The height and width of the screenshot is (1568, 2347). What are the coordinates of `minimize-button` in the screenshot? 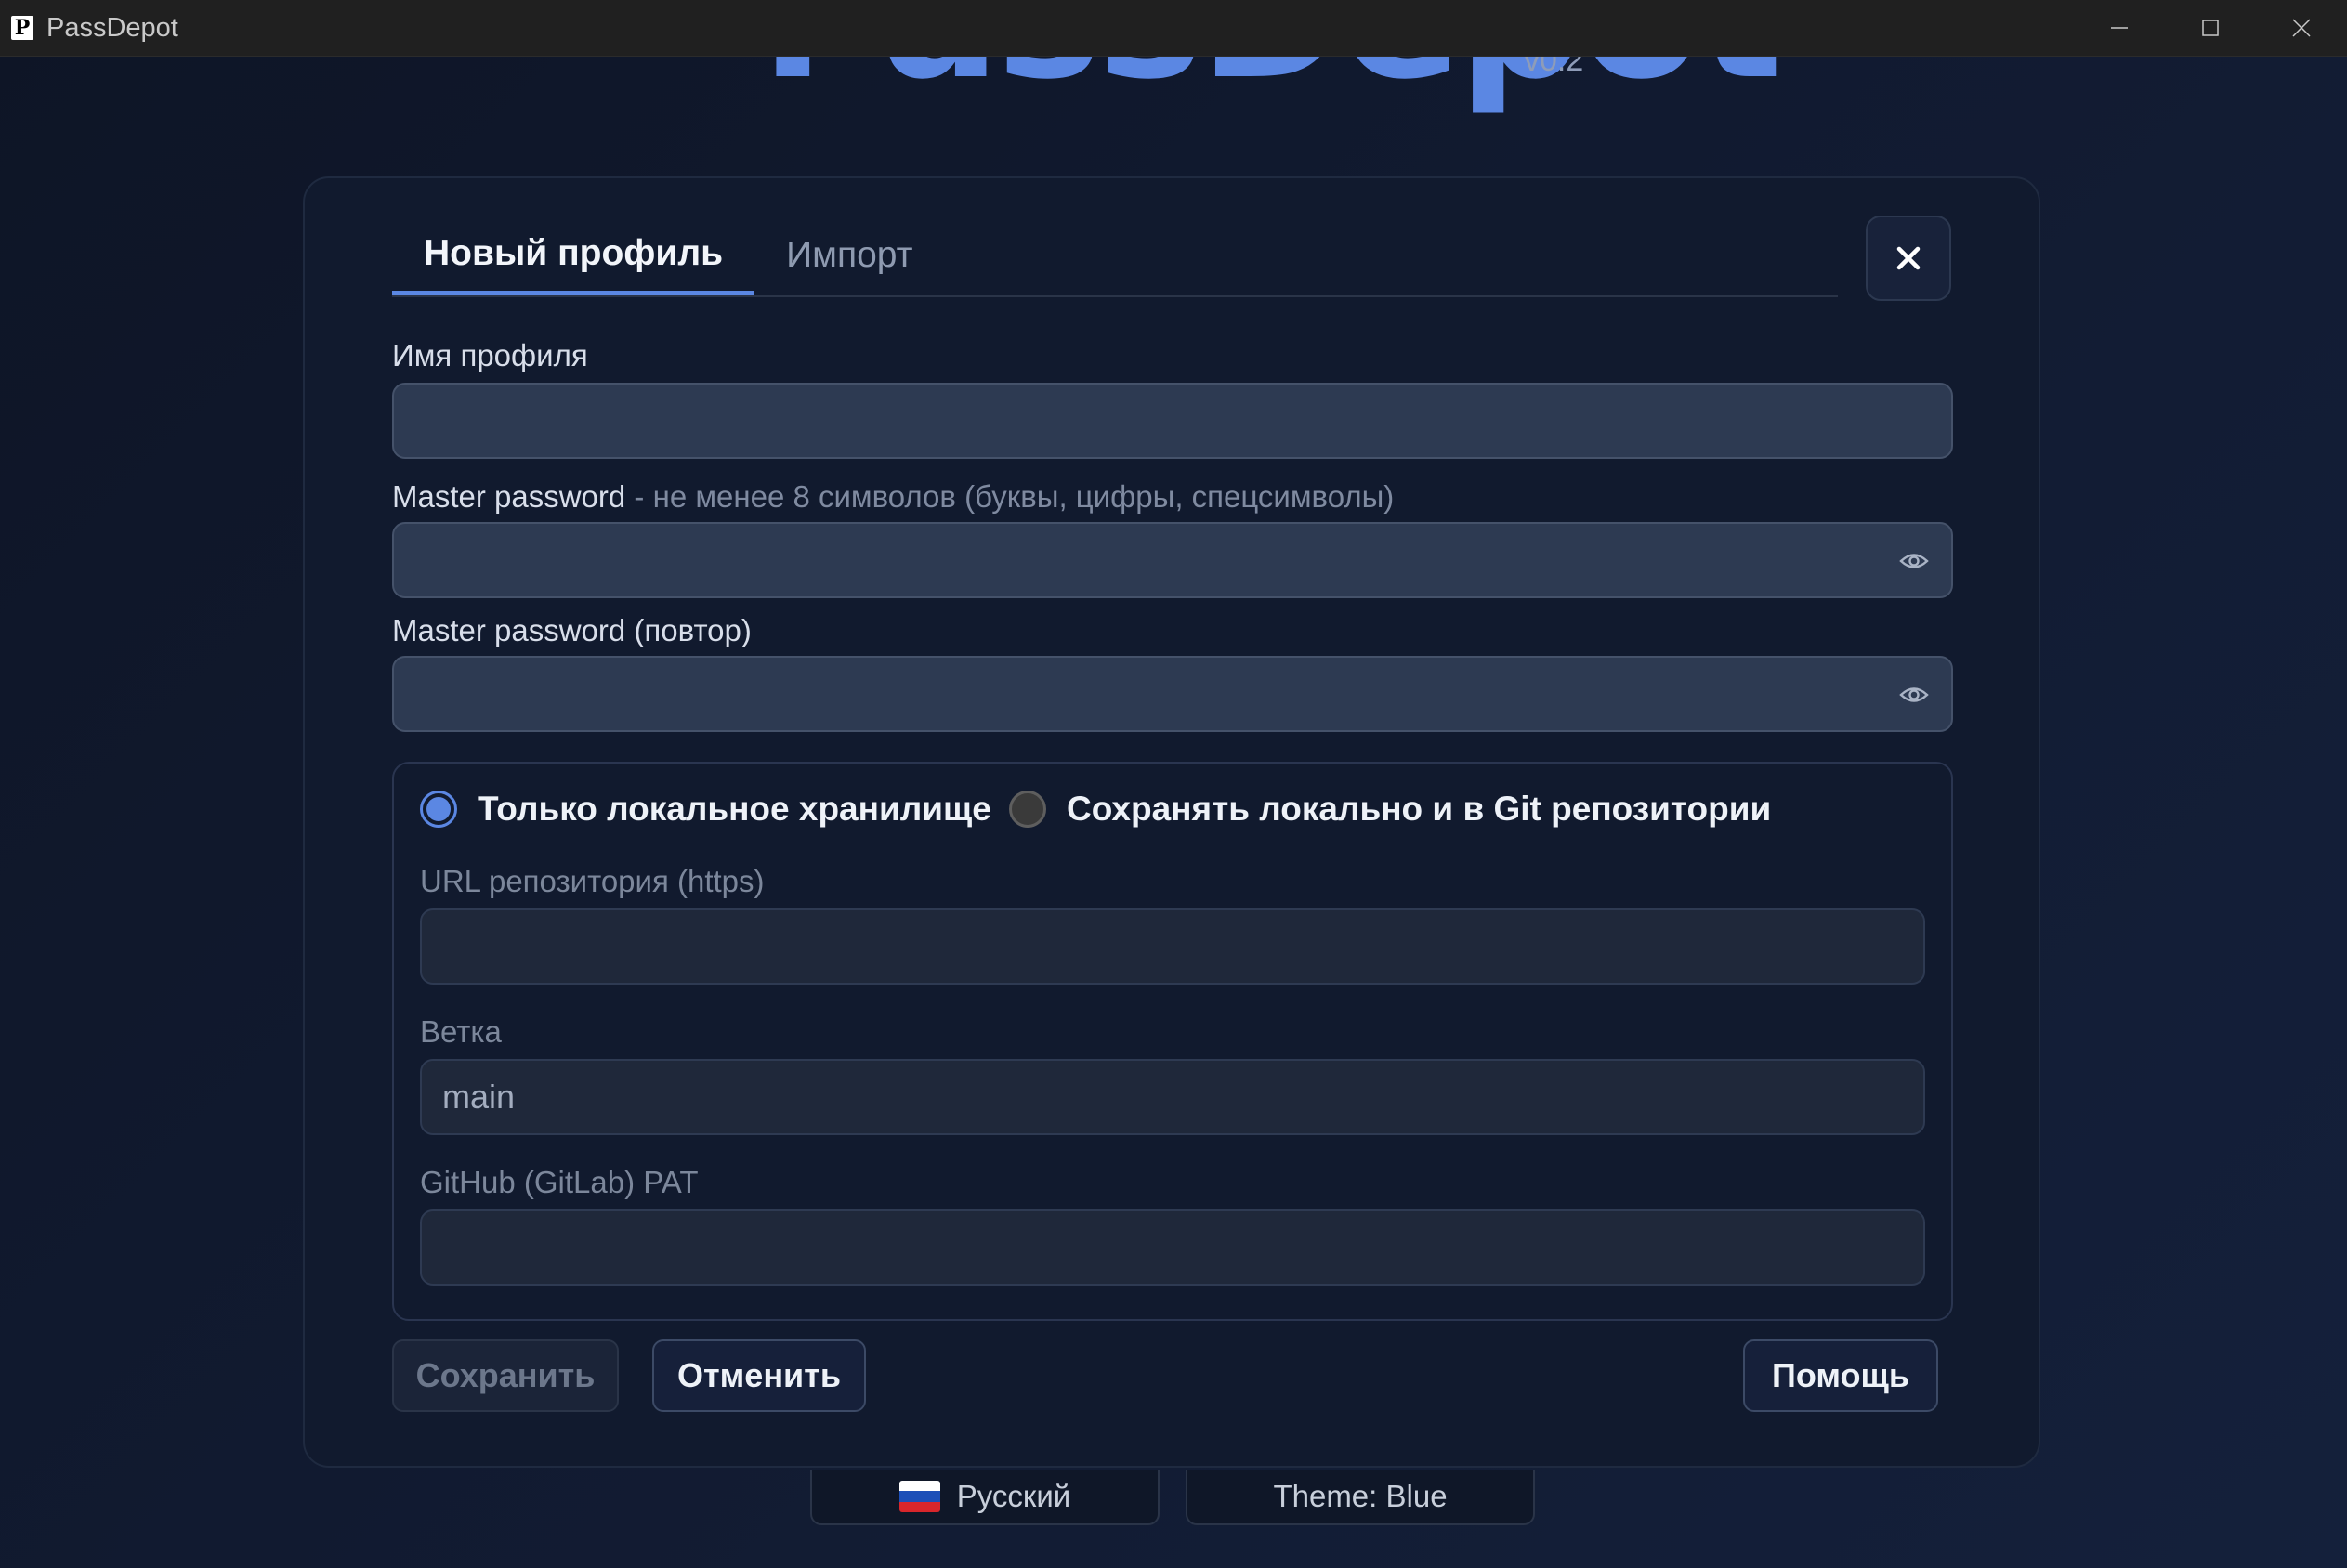 It's located at (2119, 28).